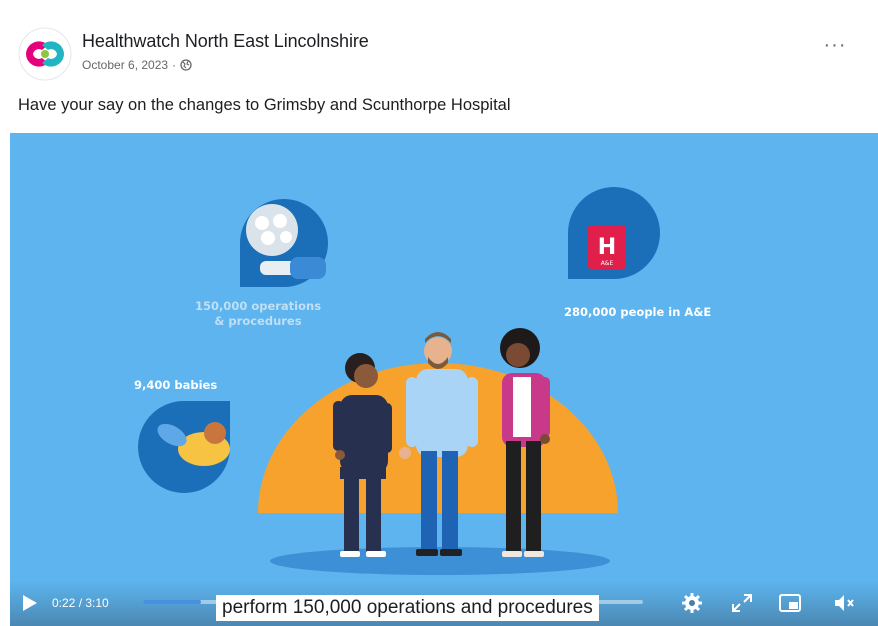 Image resolution: width=878 pixels, height=626 pixels. What do you see at coordinates (692, 603) in the screenshot?
I see `settings-icon` at bounding box center [692, 603].